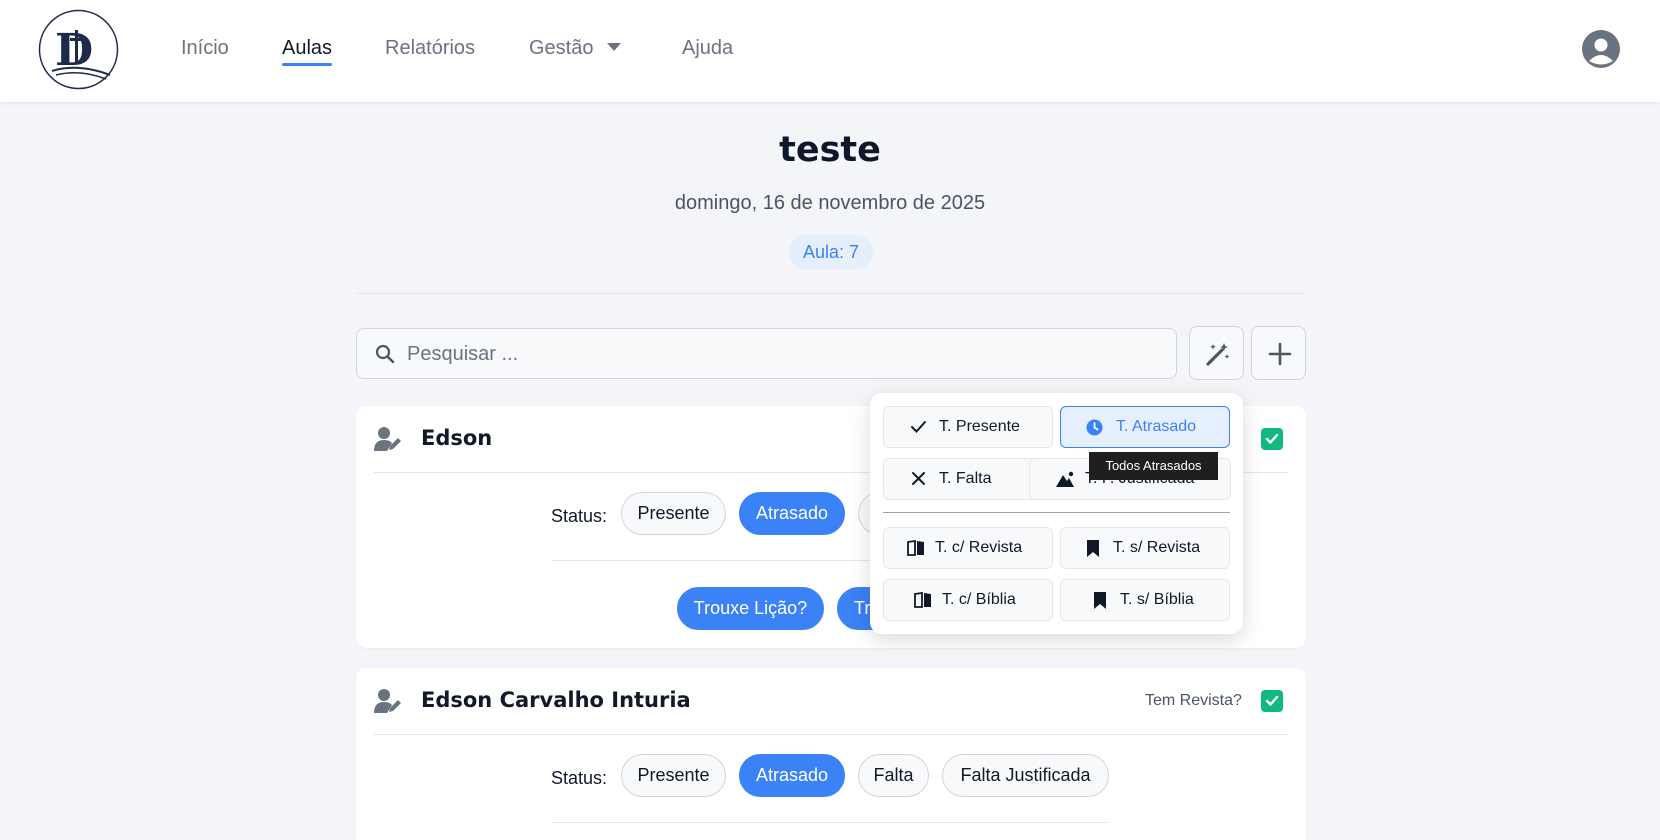 The image size is (1660, 840). I want to click on todos-presente-button: T. Presente, so click(968, 427).